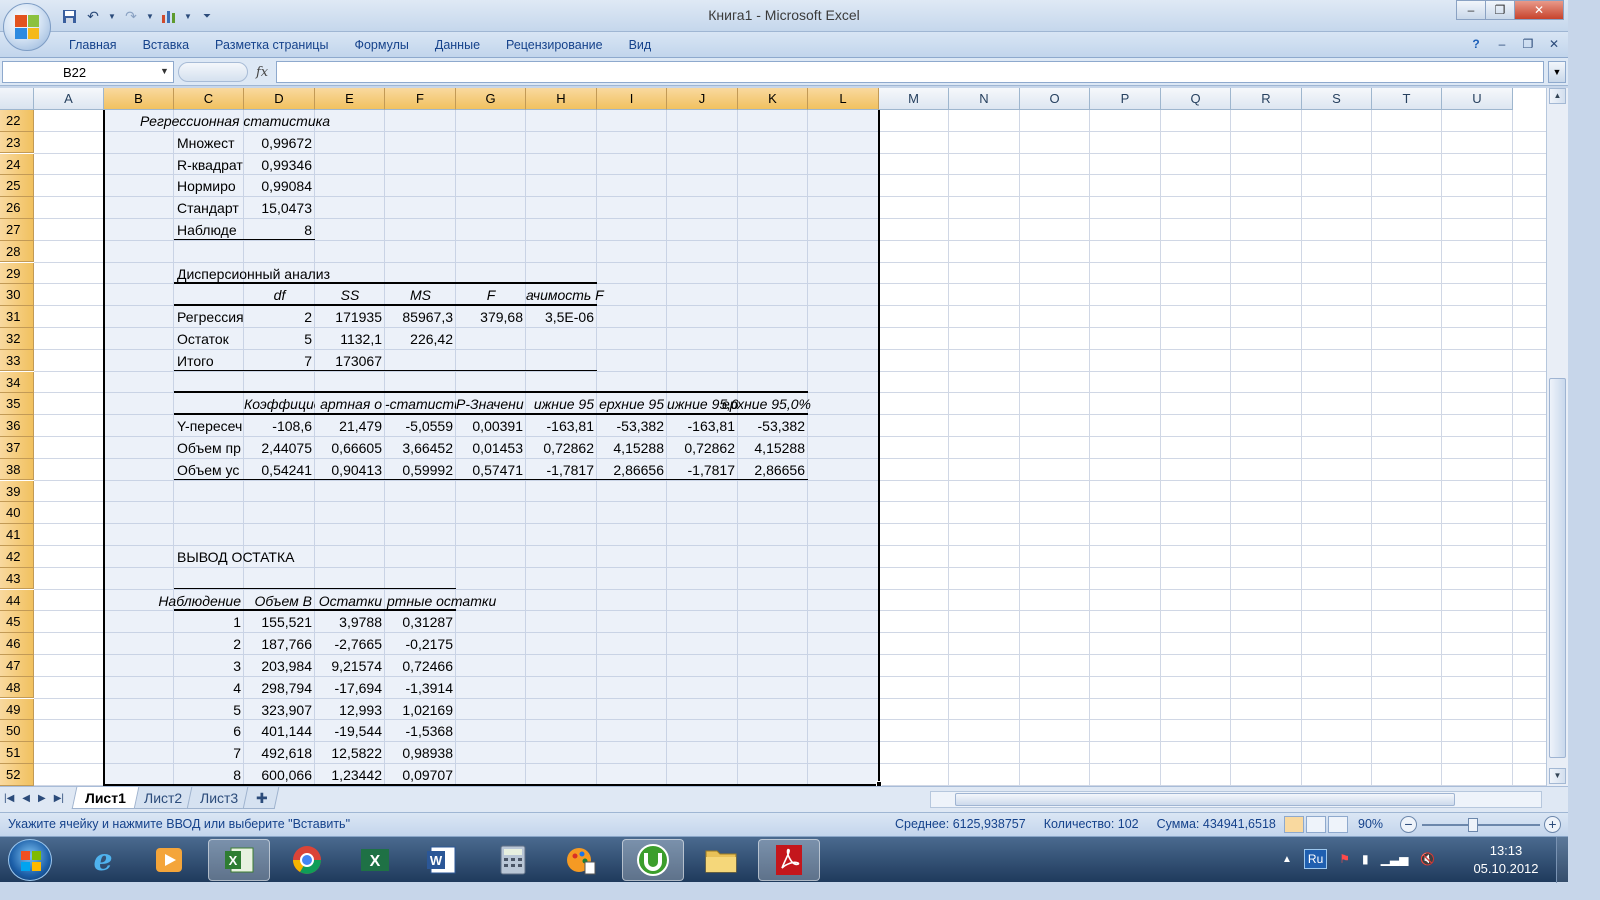  What do you see at coordinates (166, 47) in the screenshot?
I see `ribbon-tab: Вставка` at bounding box center [166, 47].